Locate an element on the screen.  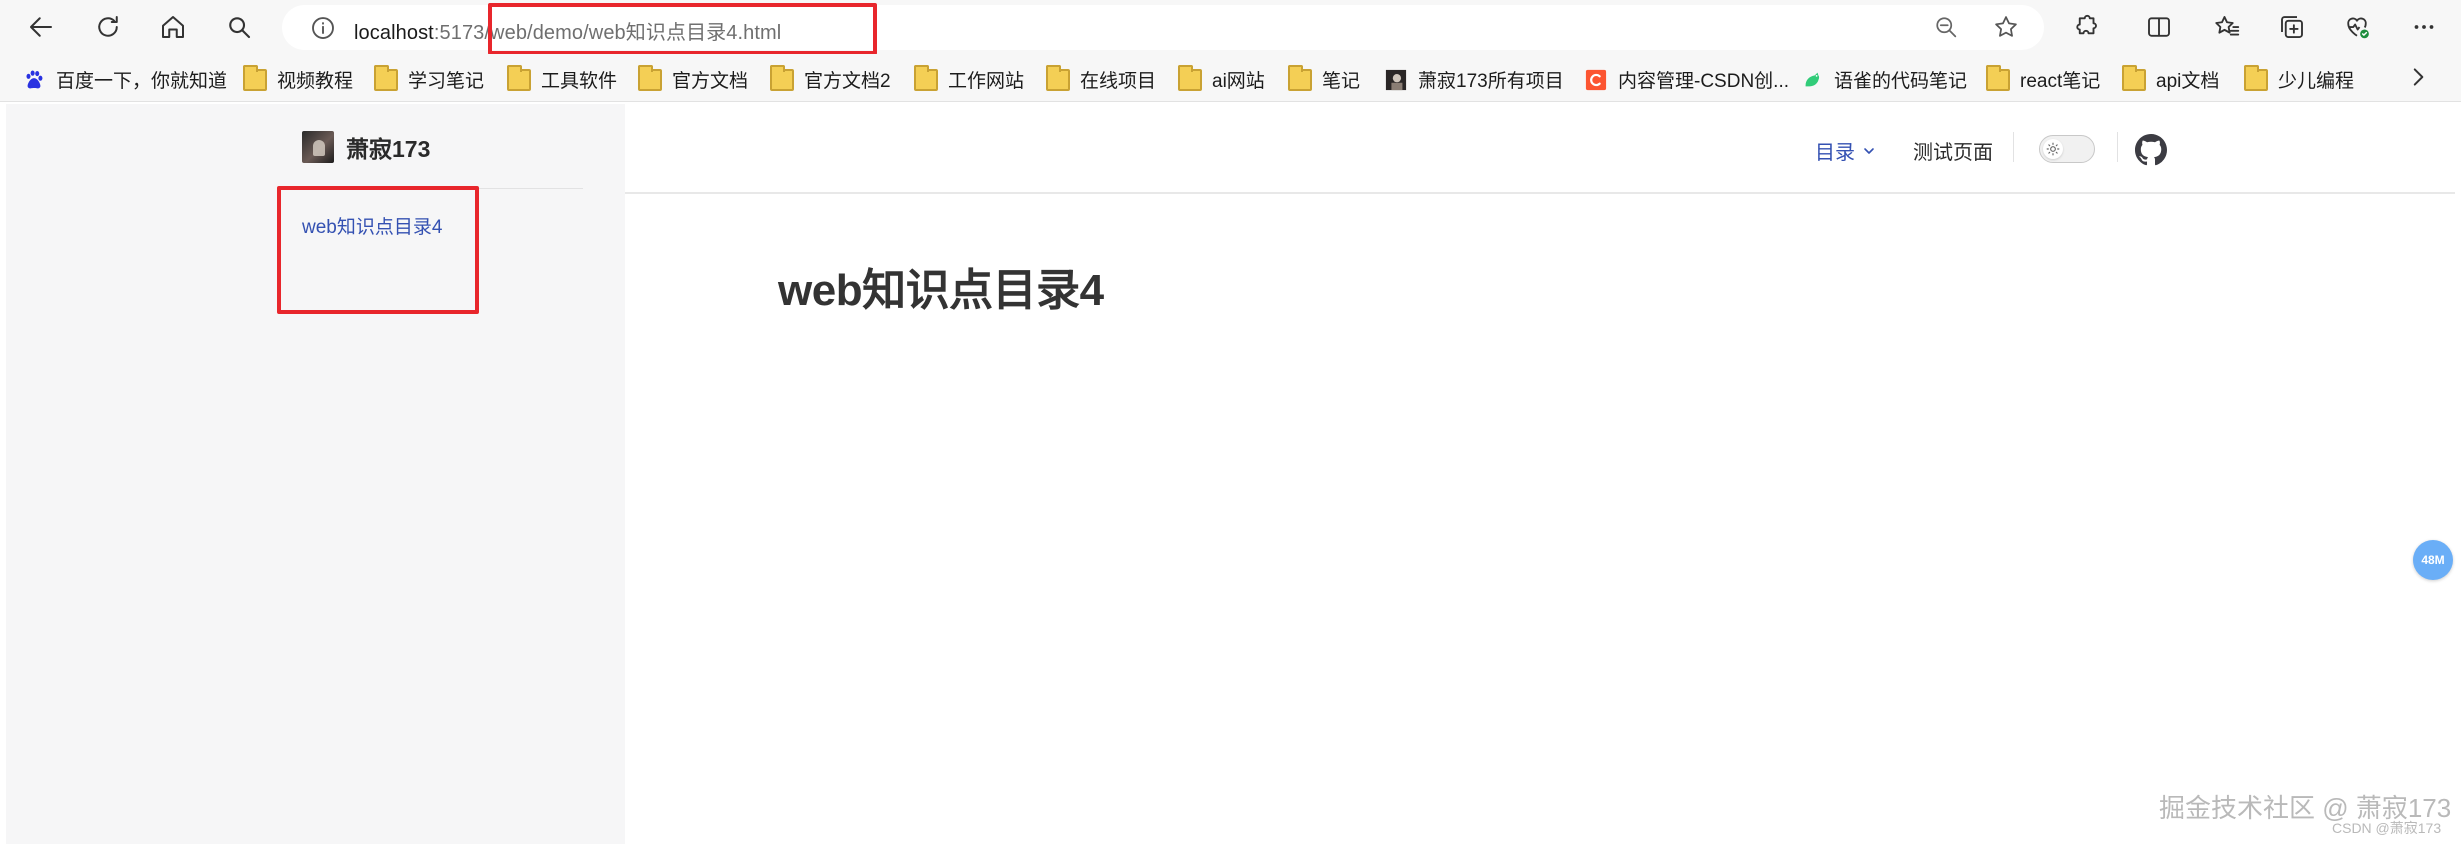
bookmark-item: ai网站 is located at coordinates (1221, 78).